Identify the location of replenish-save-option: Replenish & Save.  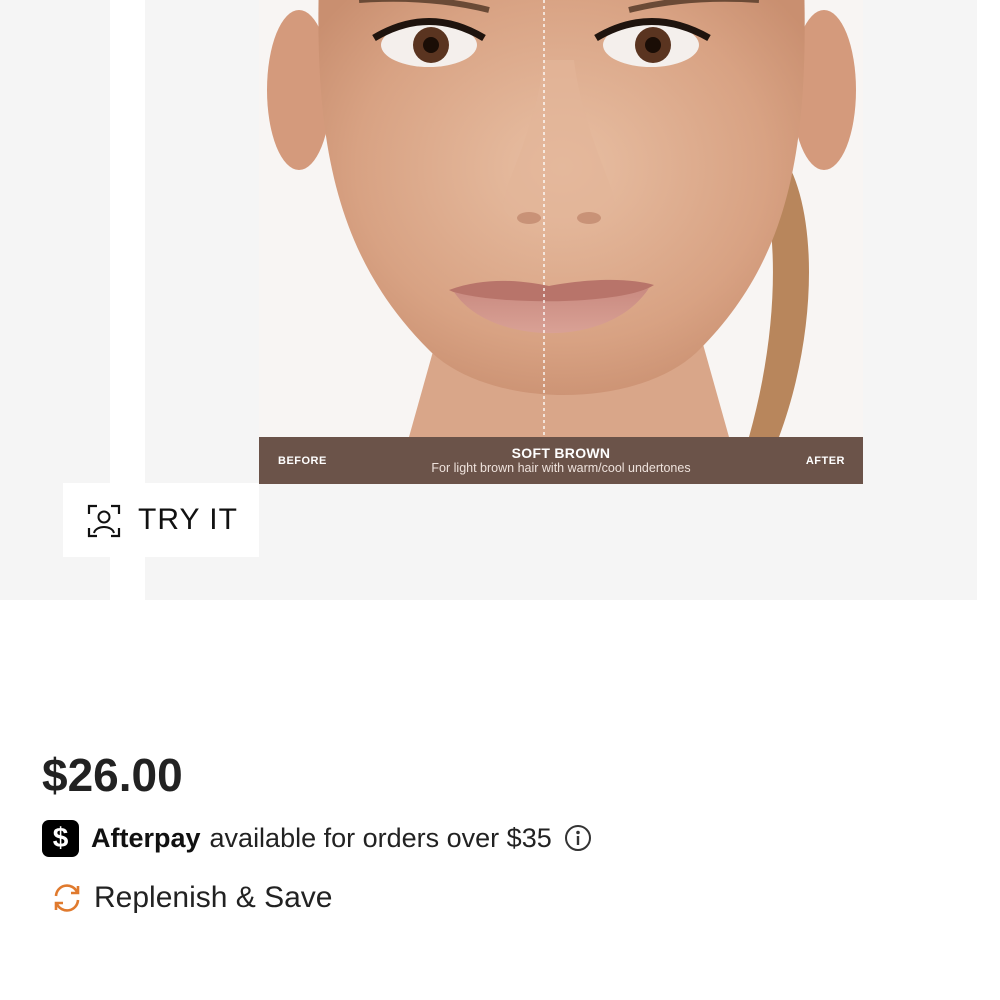
(191, 898).